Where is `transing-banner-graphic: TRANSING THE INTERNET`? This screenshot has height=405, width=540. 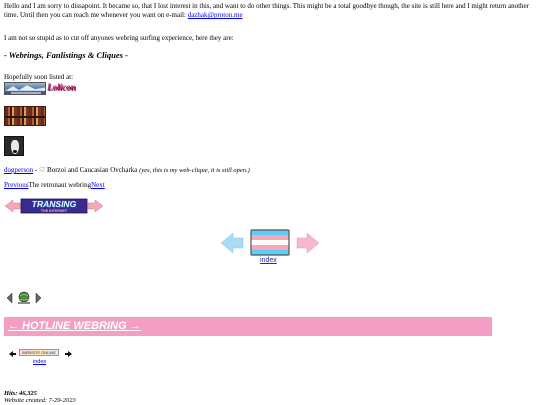
transing-banner-graphic: TRANSING THE INTERNET is located at coordinates (54, 206).